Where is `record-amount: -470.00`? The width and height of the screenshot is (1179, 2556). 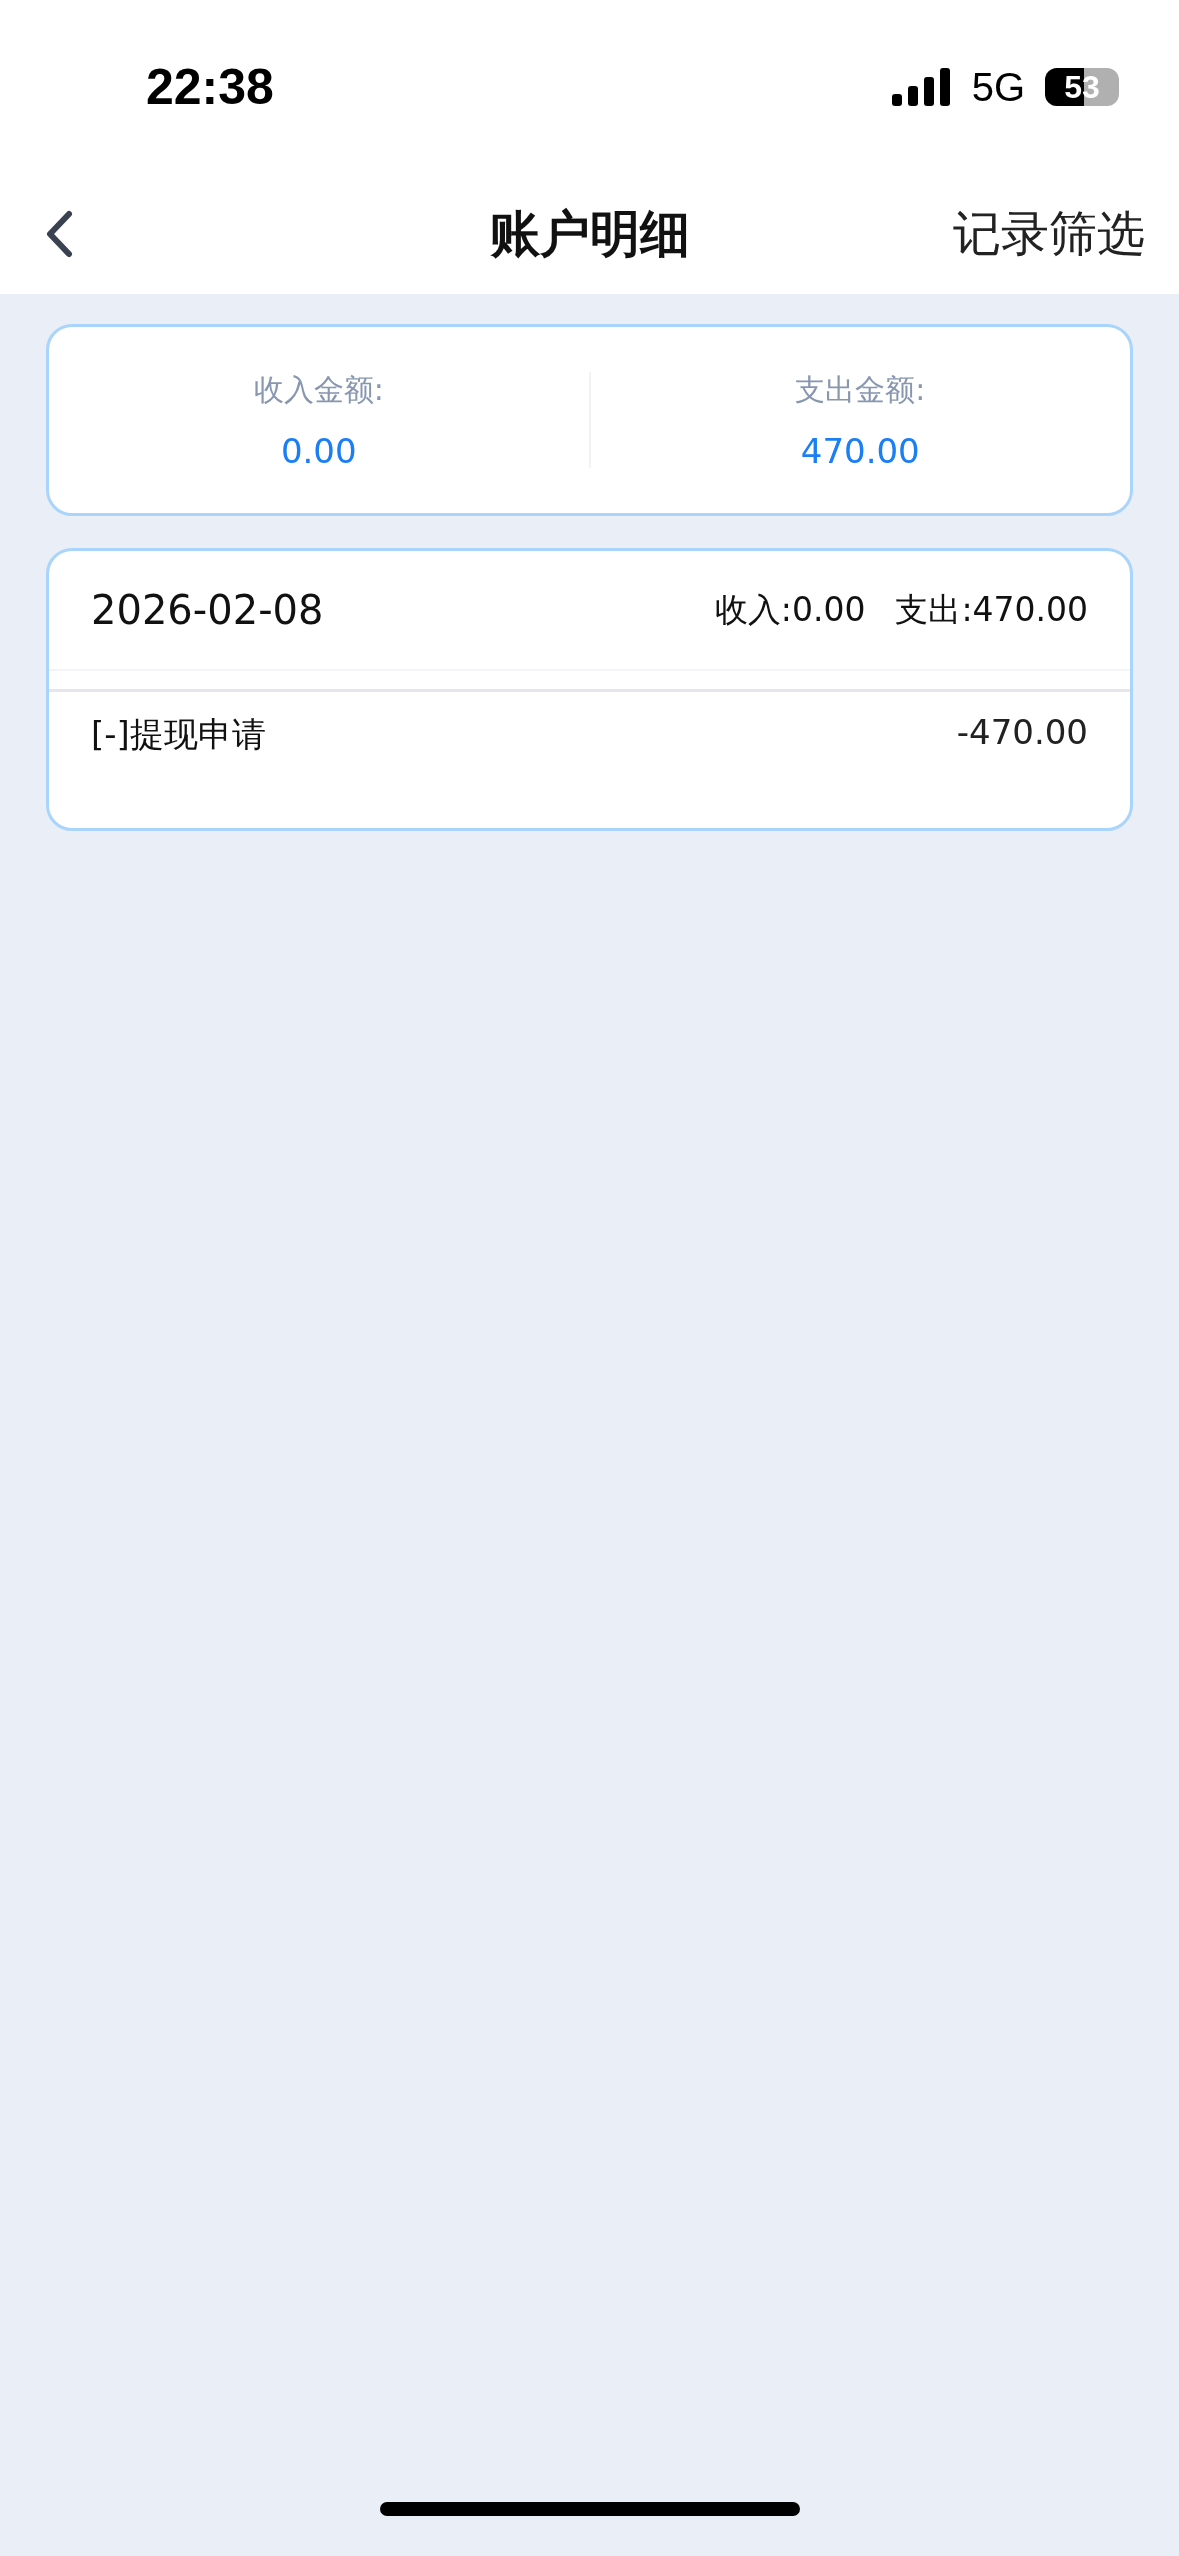 record-amount: -470.00 is located at coordinates (1022, 733).